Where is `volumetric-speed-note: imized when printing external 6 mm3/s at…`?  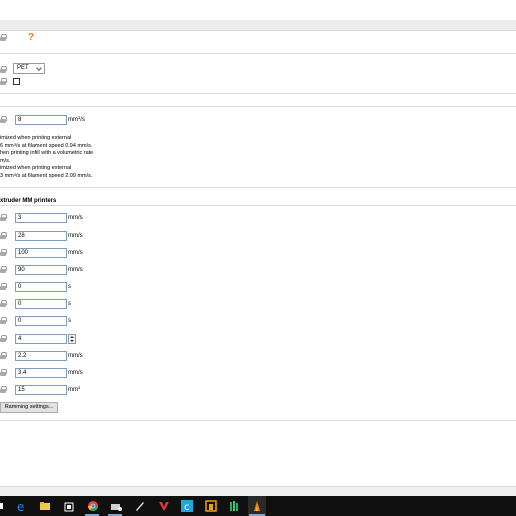 volumetric-speed-note: imized when printing external 6 mm3/s at… is located at coordinates (47, 157).